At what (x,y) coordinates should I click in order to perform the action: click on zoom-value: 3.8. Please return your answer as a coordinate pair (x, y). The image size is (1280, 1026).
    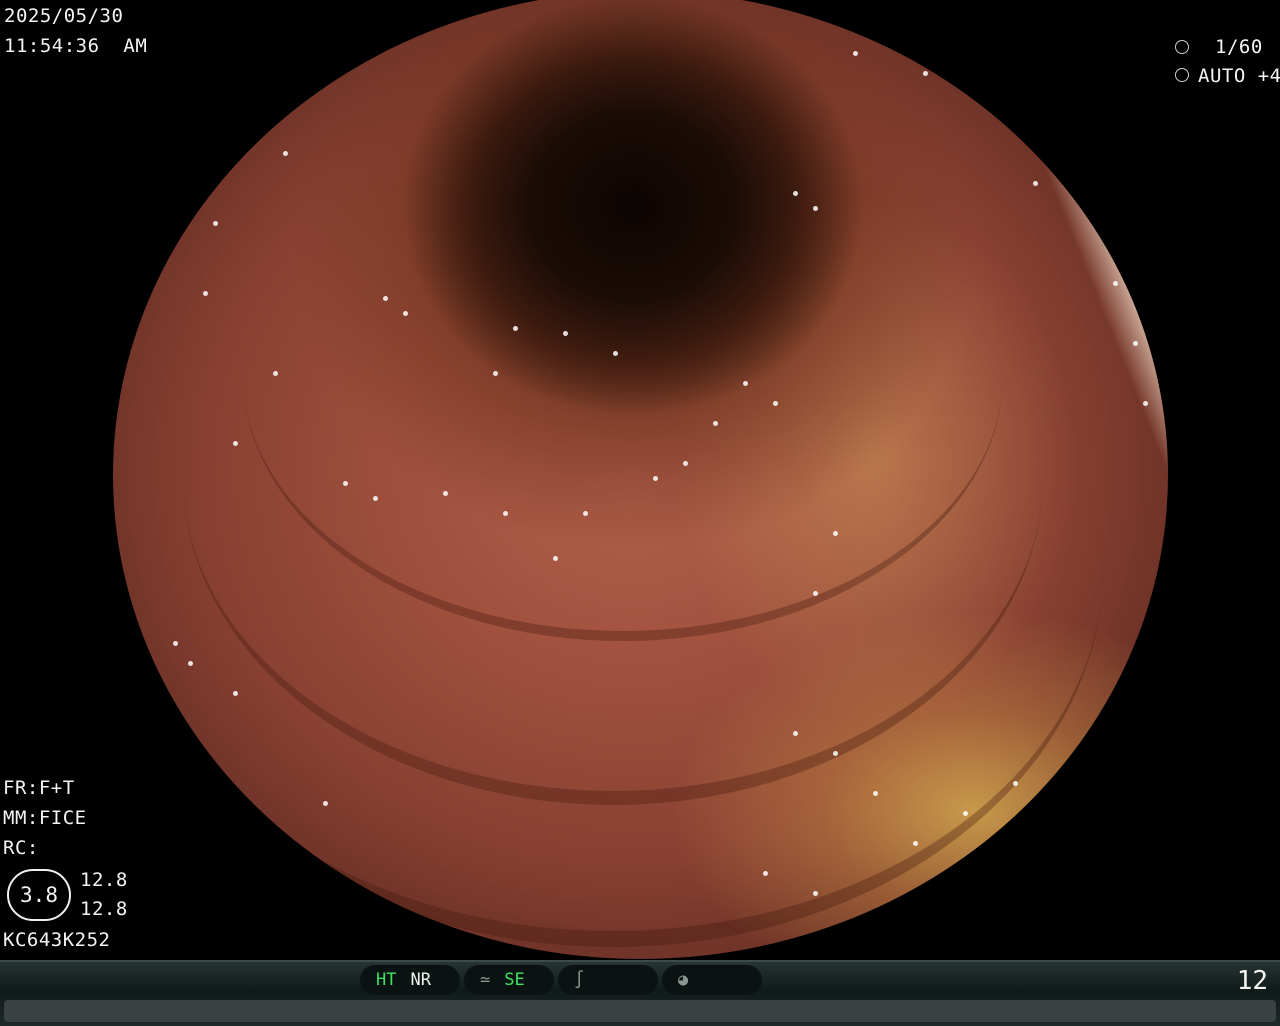
    Looking at the image, I should click on (39, 895).